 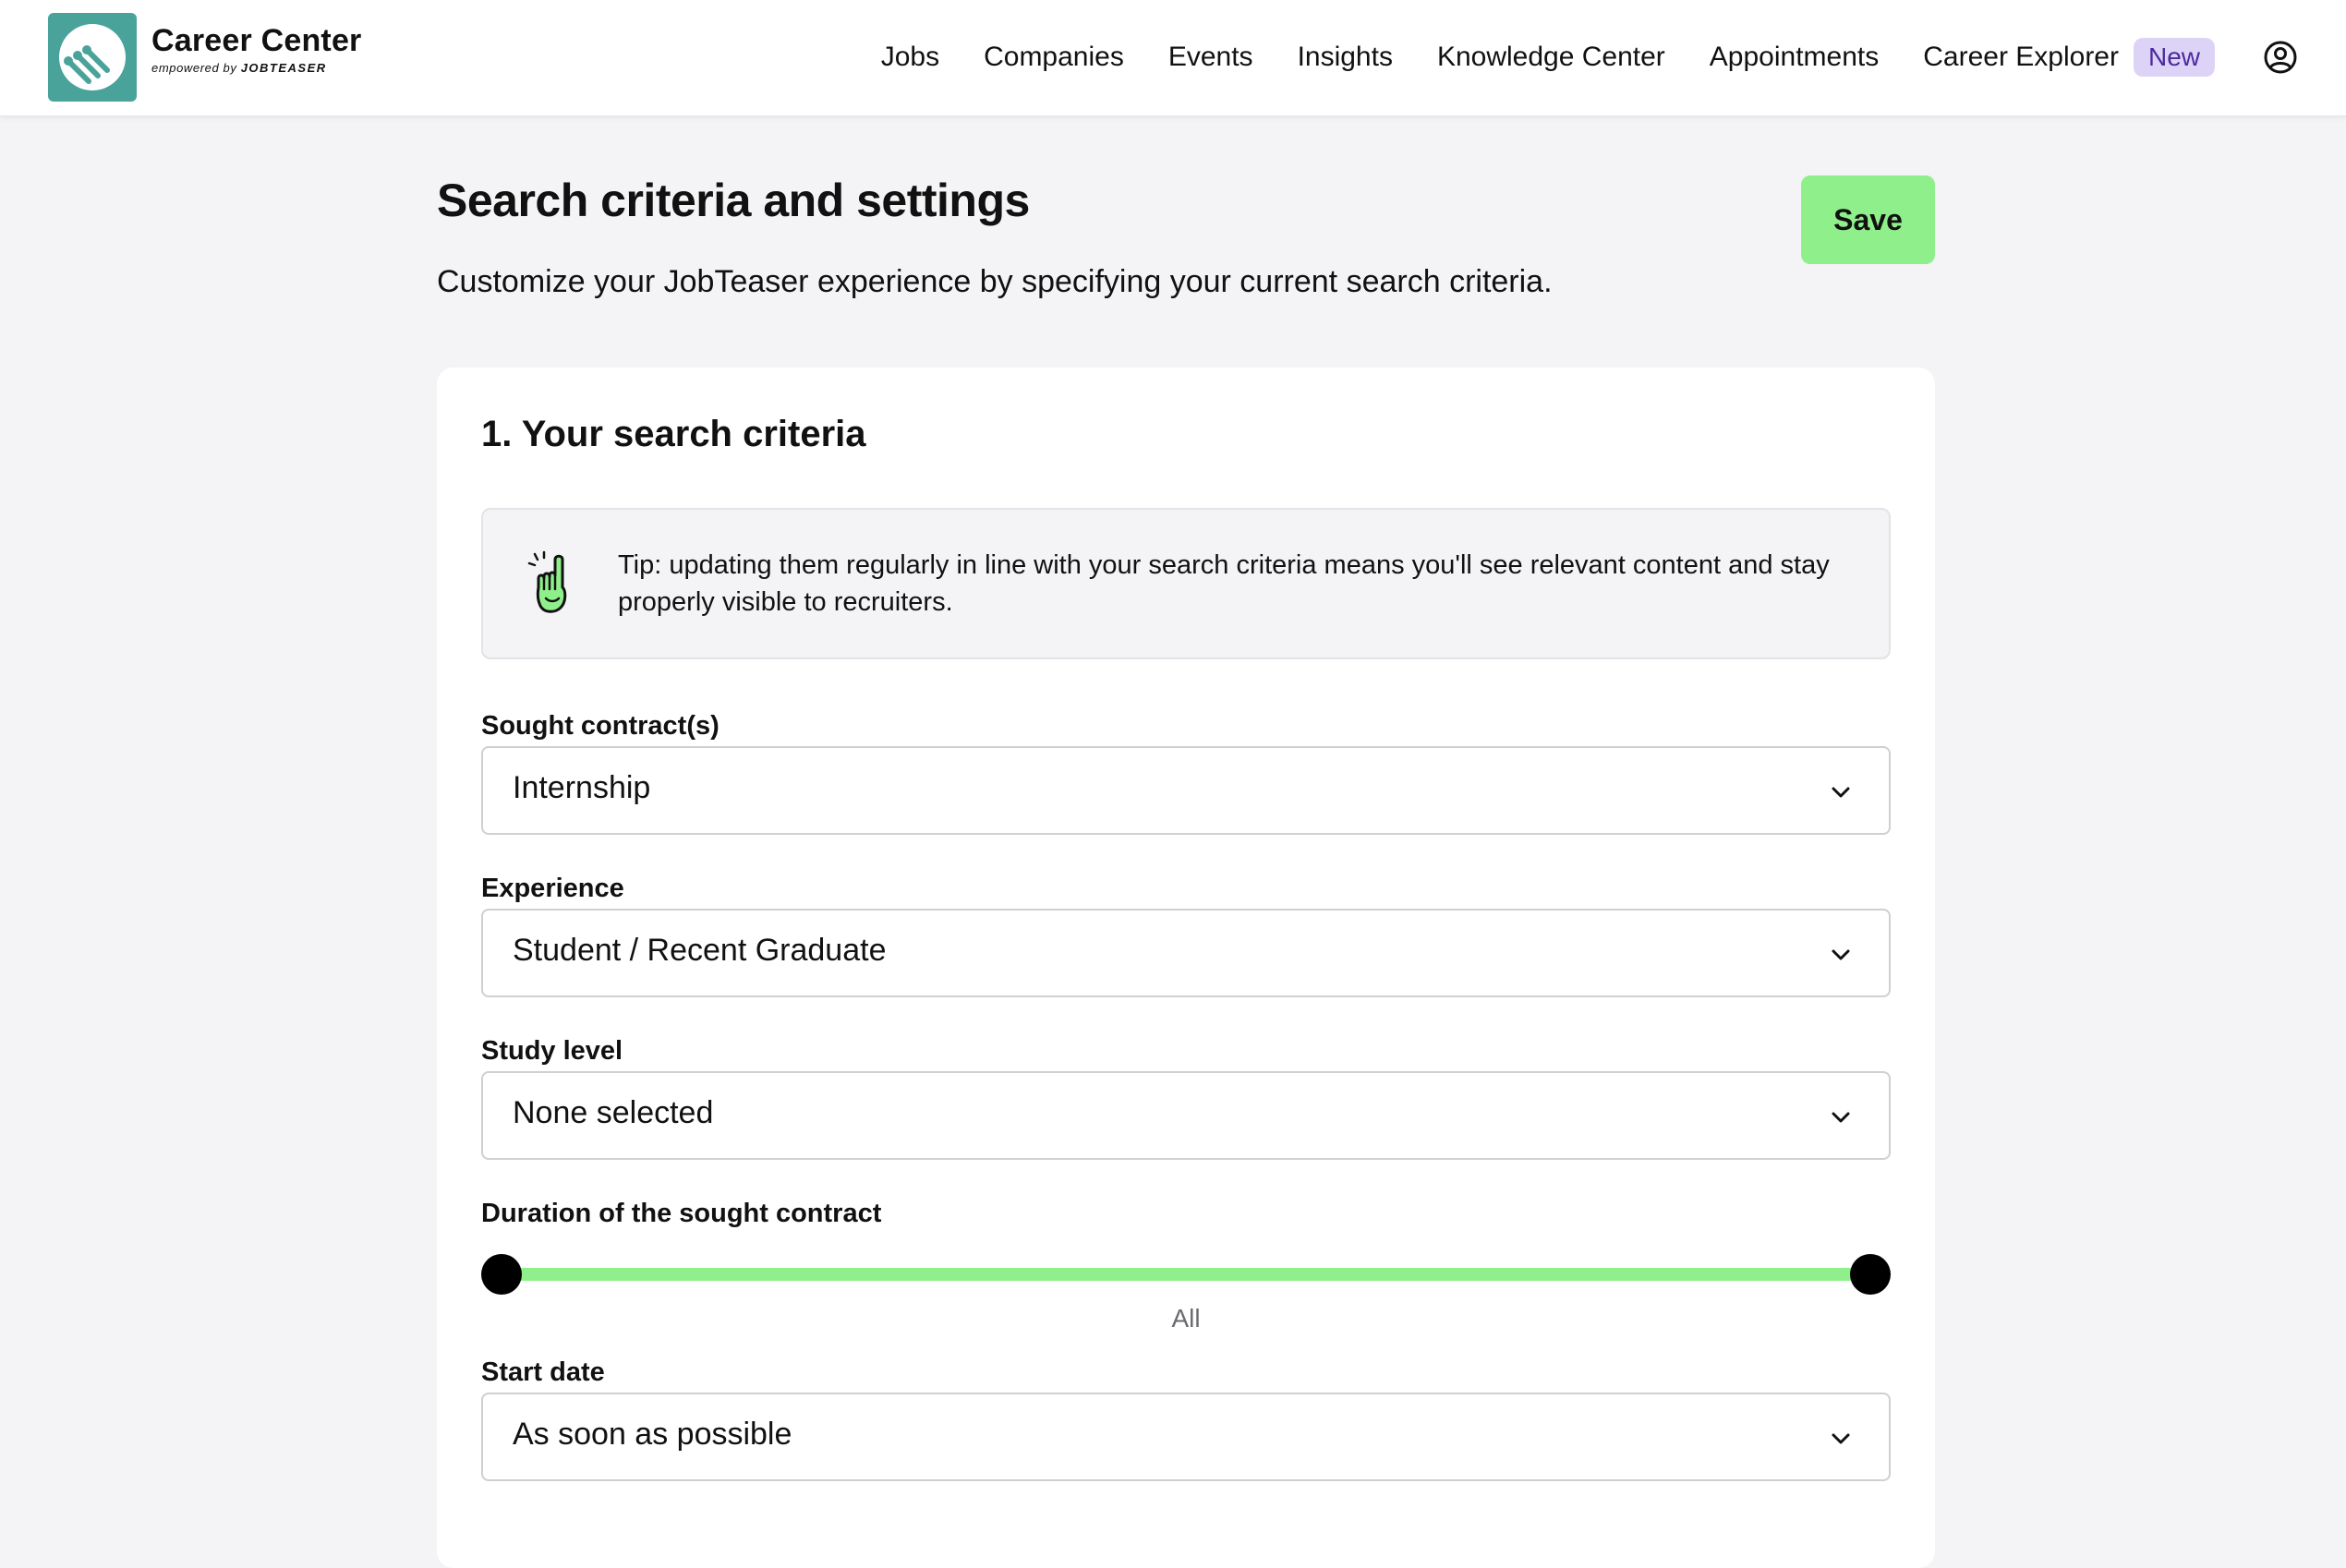 What do you see at coordinates (194, 68) in the screenshot?
I see `brand-subtitle-prefix: empowered by` at bounding box center [194, 68].